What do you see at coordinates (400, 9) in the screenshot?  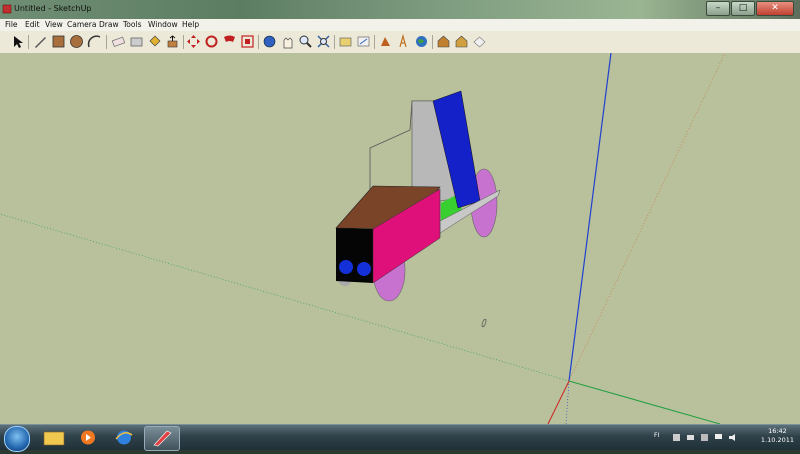 I see `title-bar: Untitled - SketchUp – □ ✕` at bounding box center [400, 9].